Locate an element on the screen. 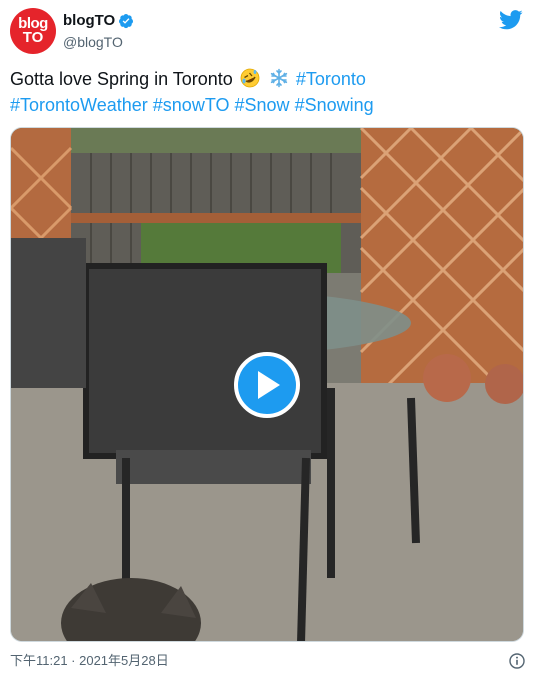 The image size is (539, 675). tweet-text-line1: Gotta love Spring in Toronto #Toronto is located at coordinates (265, 79).